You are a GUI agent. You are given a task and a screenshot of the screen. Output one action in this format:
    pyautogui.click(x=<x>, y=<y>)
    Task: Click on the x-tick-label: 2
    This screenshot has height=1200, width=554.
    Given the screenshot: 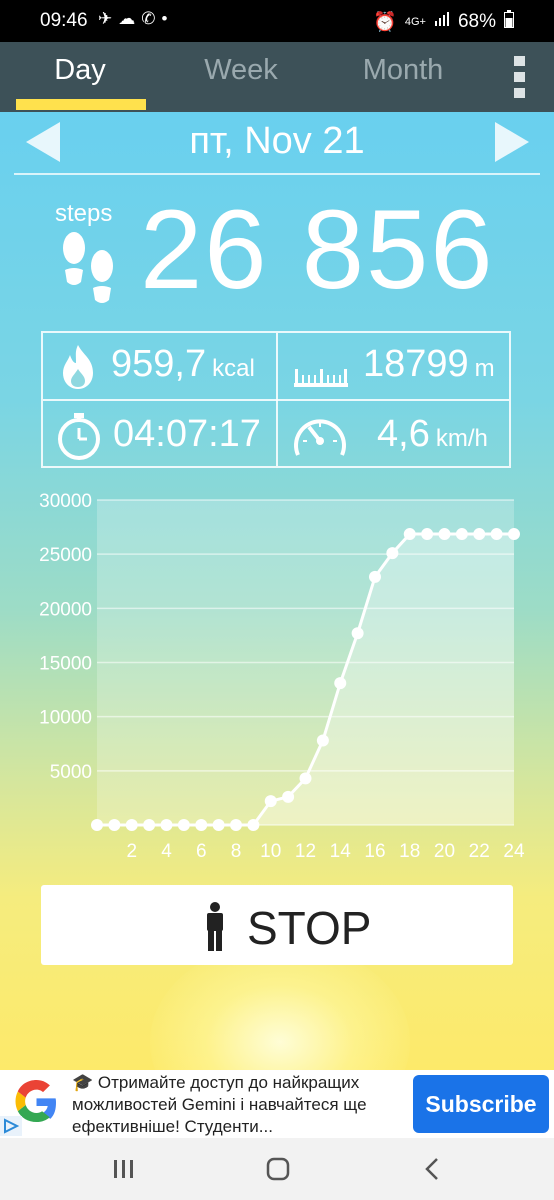 What is the action you would take?
    pyautogui.click(x=131, y=851)
    